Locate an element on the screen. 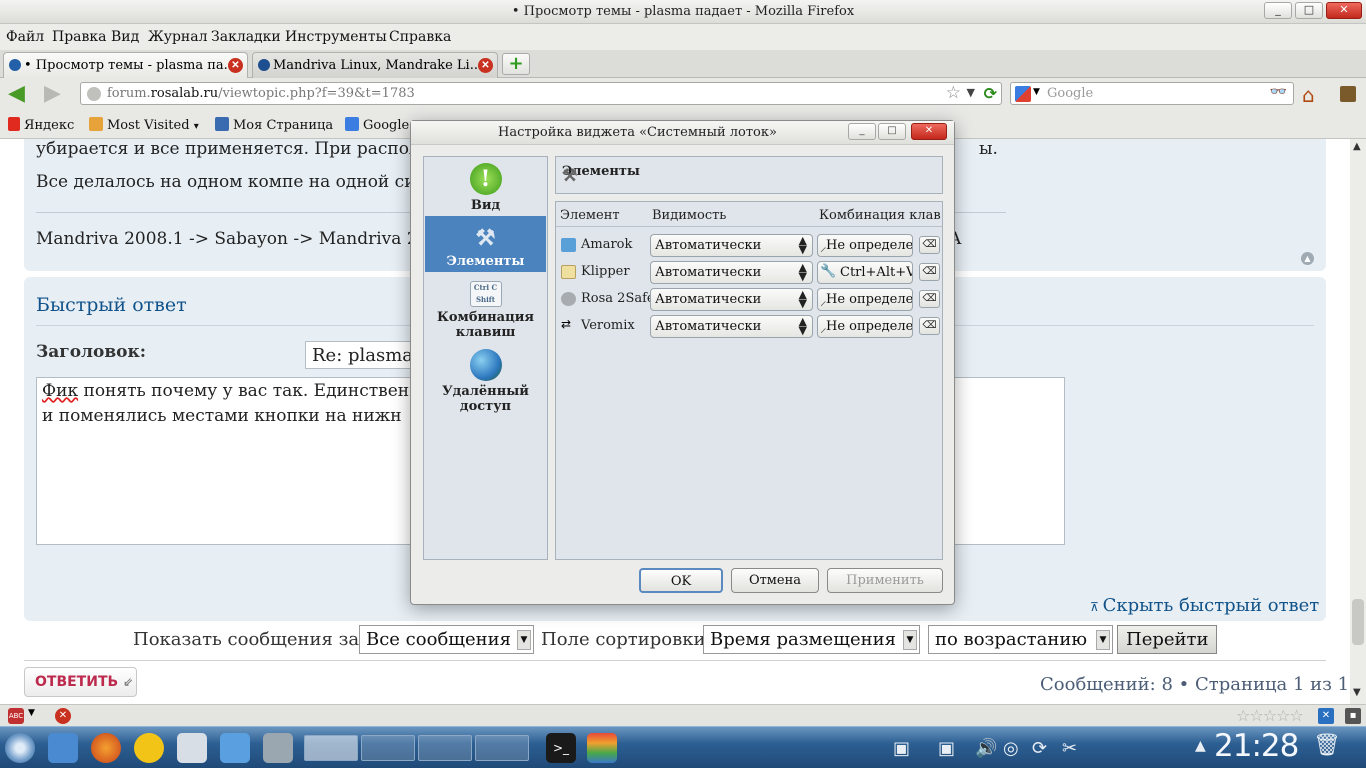  settings-icon is located at coordinates (278, 748).